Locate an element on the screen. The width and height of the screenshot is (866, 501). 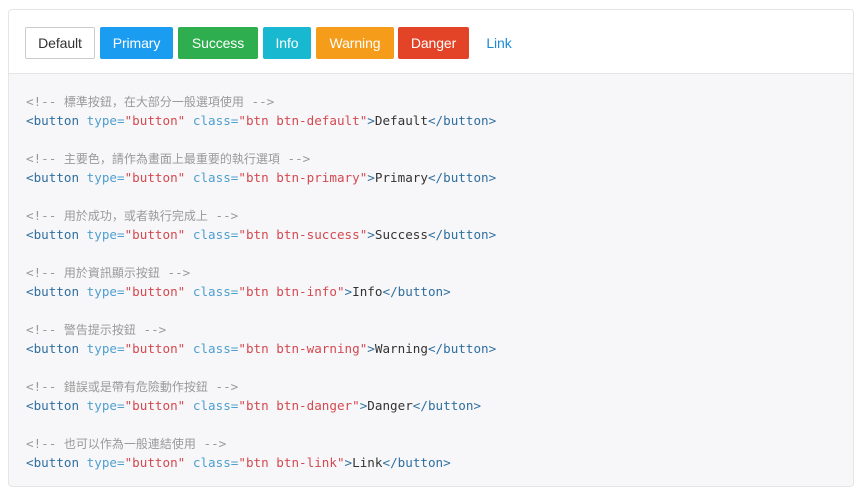
comment-text: 標準按鈕，在大部分一般選項使用 is located at coordinates (153, 102).